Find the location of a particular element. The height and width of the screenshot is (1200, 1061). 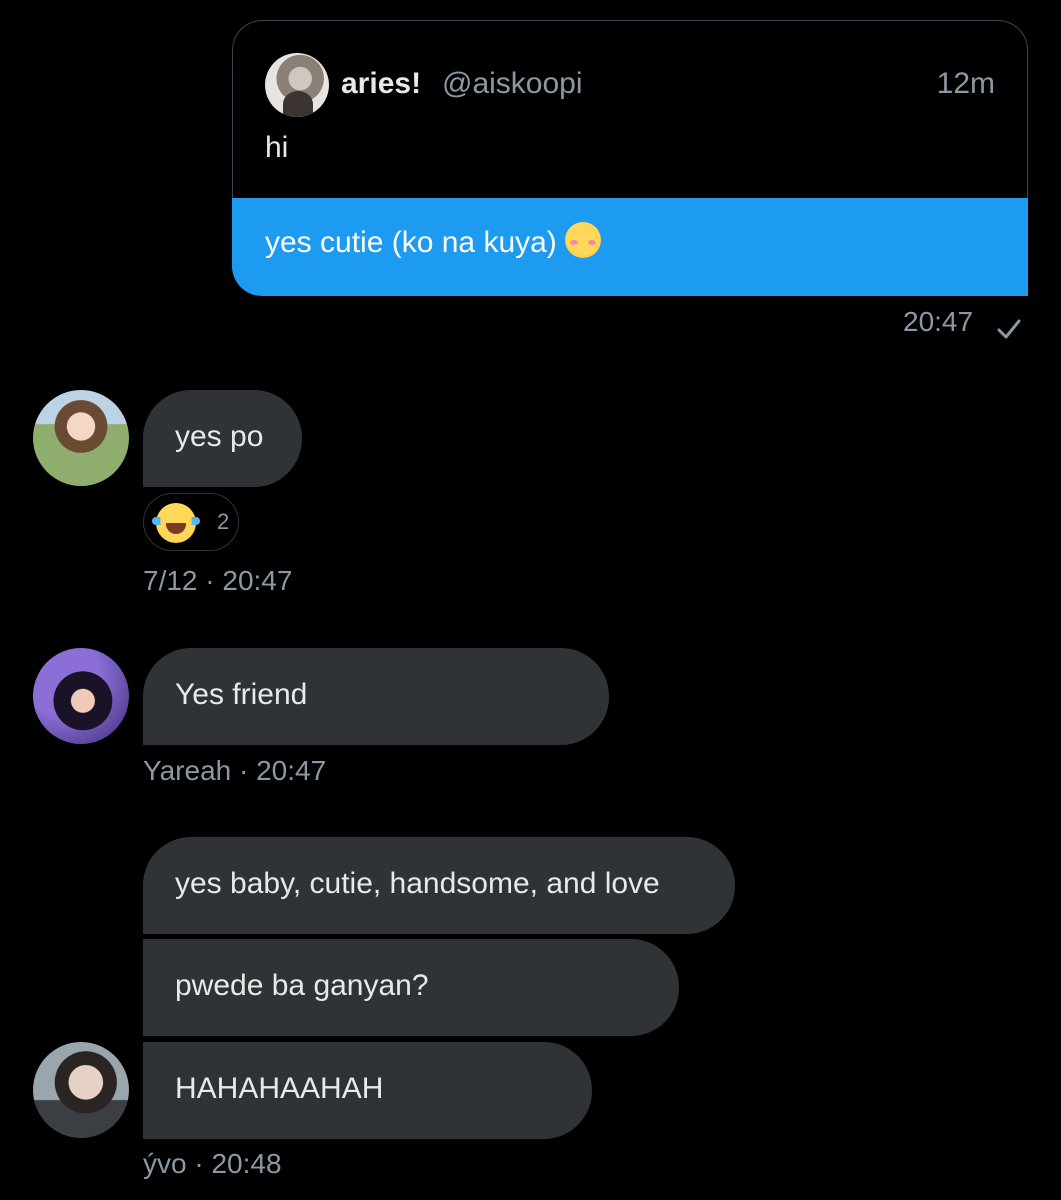

quoted-tweet-author-name: aries! is located at coordinates (381, 83).